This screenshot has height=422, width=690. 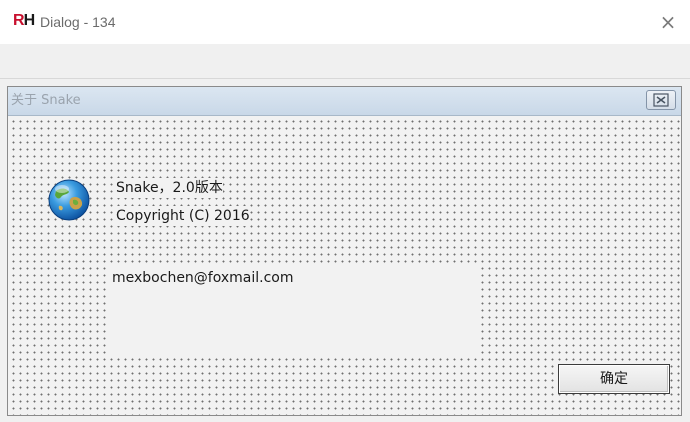 What do you see at coordinates (345, 61) in the screenshot?
I see `toolbar-area` at bounding box center [345, 61].